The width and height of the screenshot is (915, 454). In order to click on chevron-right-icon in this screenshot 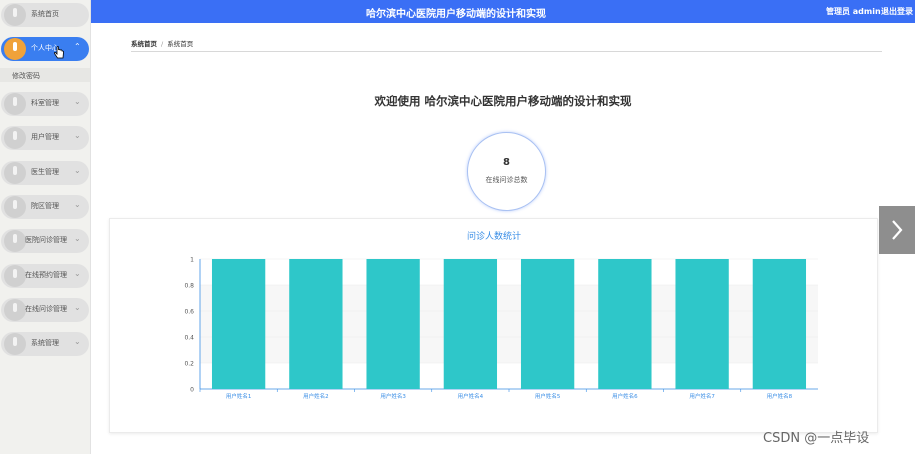, I will do `click(897, 230)`.